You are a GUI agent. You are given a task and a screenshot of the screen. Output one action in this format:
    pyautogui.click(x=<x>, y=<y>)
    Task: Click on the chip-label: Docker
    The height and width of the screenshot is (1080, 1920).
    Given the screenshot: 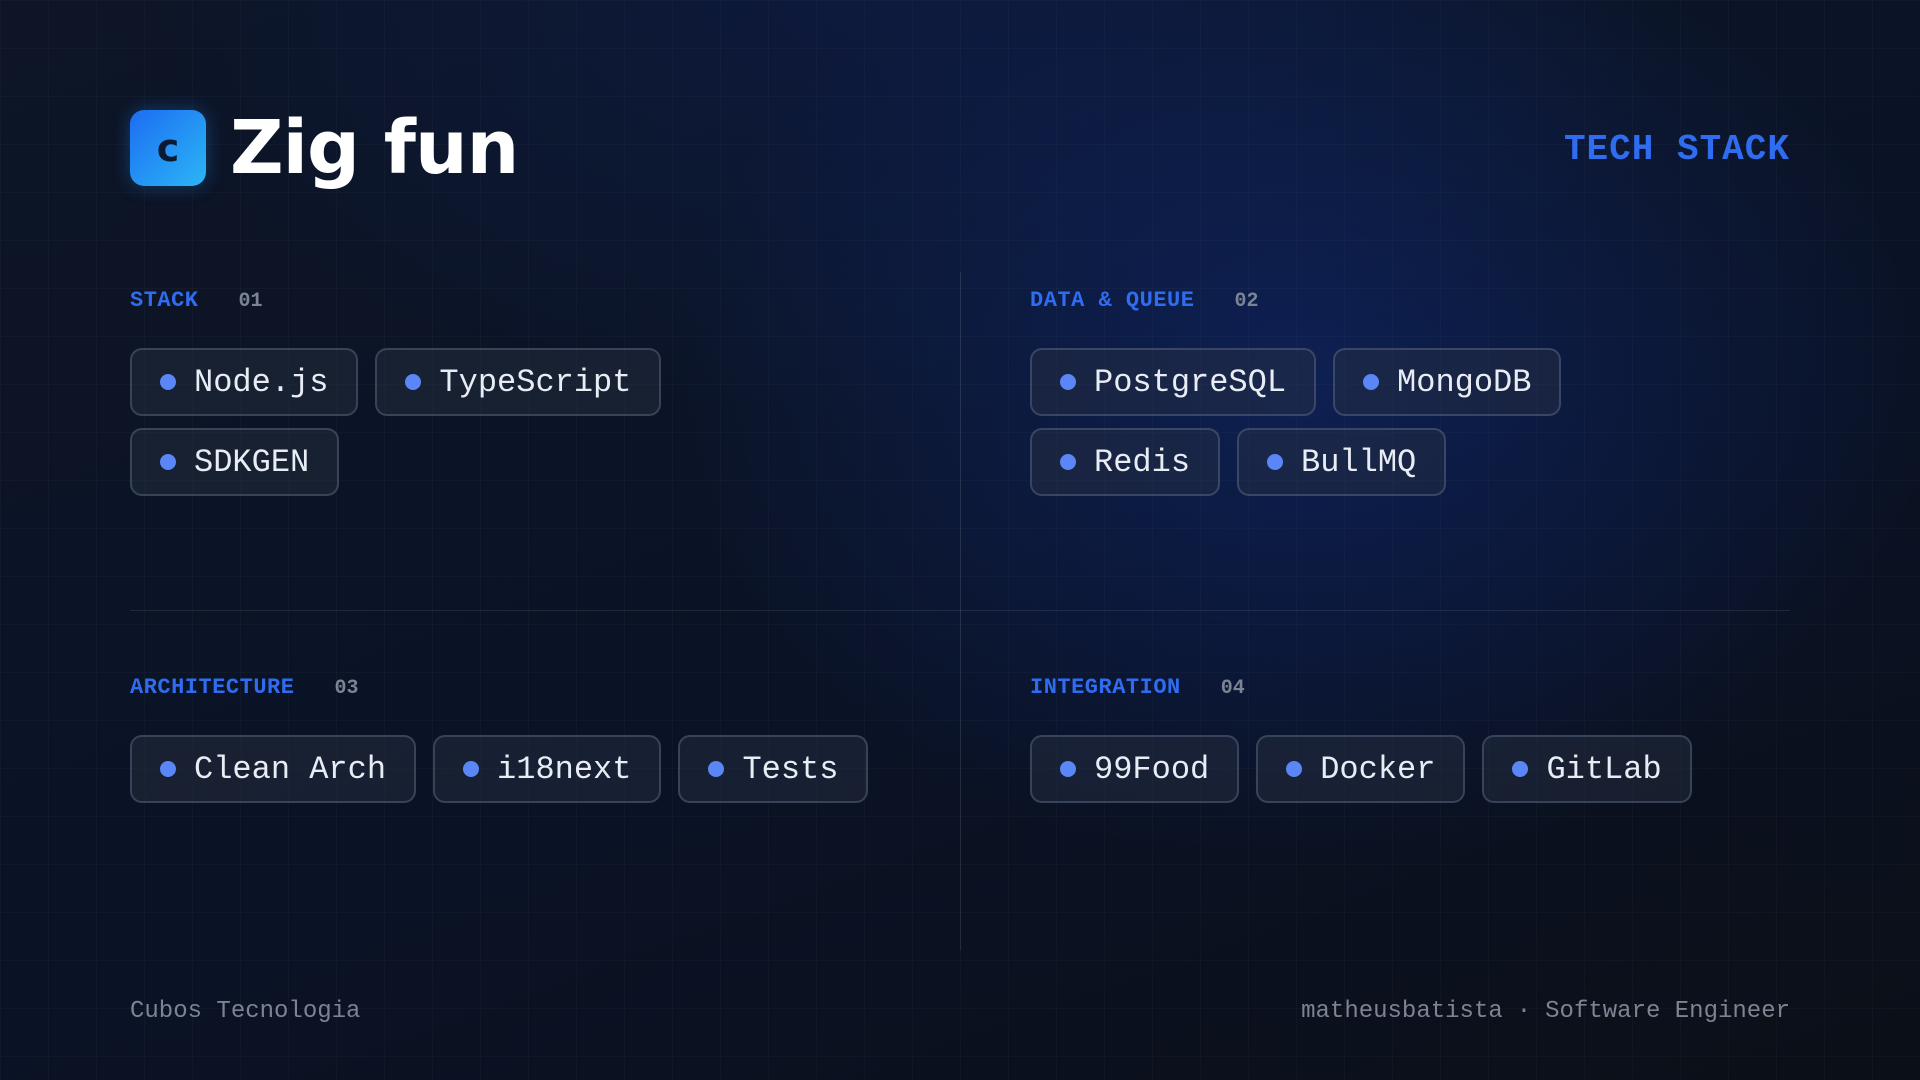 What is the action you would take?
    pyautogui.click(x=1378, y=769)
    